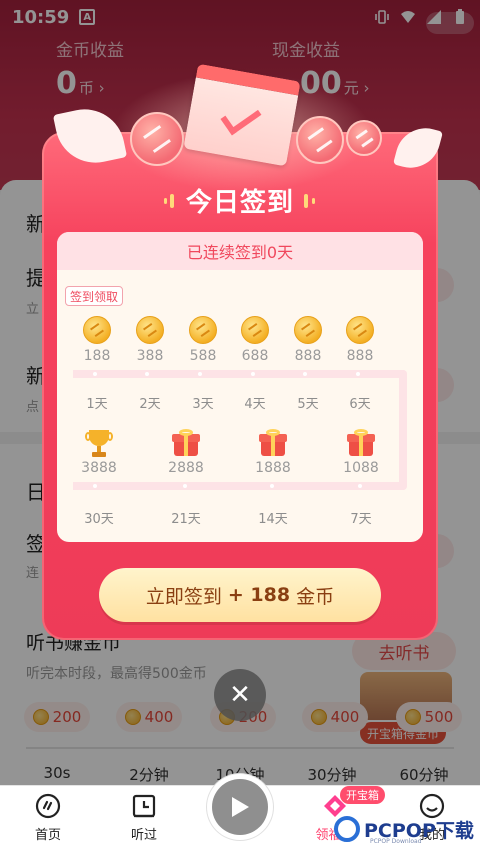  What do you see at coordinates (183, 596) in the screenshot?
I see `cta-prefix: 立即签到` at bounding box center [183, 596].